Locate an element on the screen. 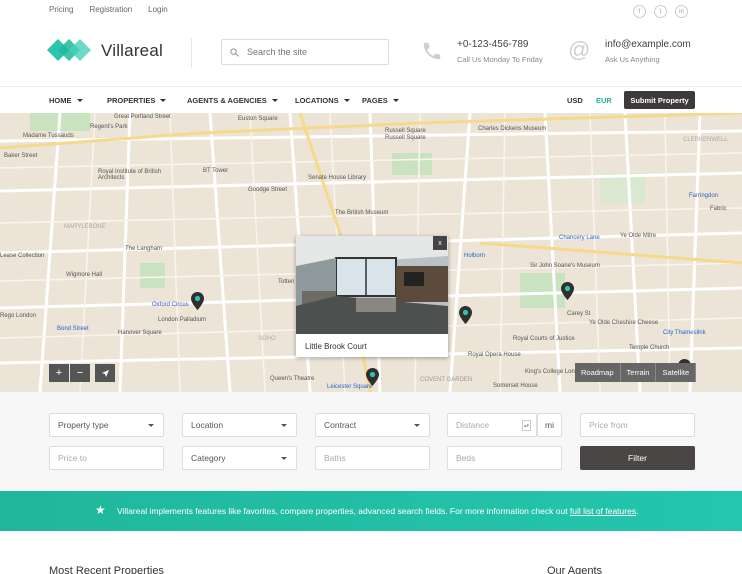 This screenshot has height=574, width=742. popup-close-button: x is located at coordinates (440, 243).